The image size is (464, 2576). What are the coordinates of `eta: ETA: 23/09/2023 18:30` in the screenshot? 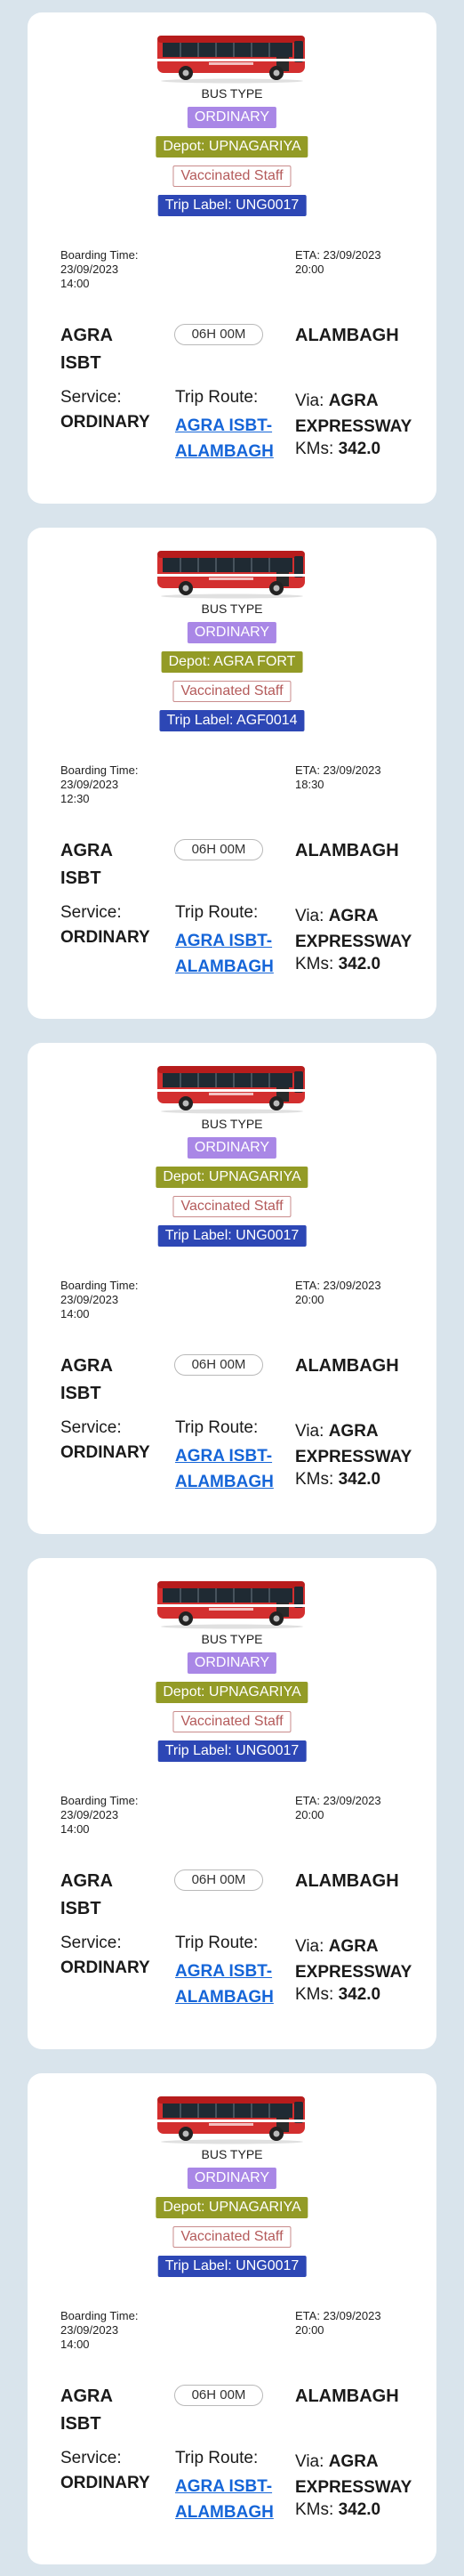 It's located at (338, 777).